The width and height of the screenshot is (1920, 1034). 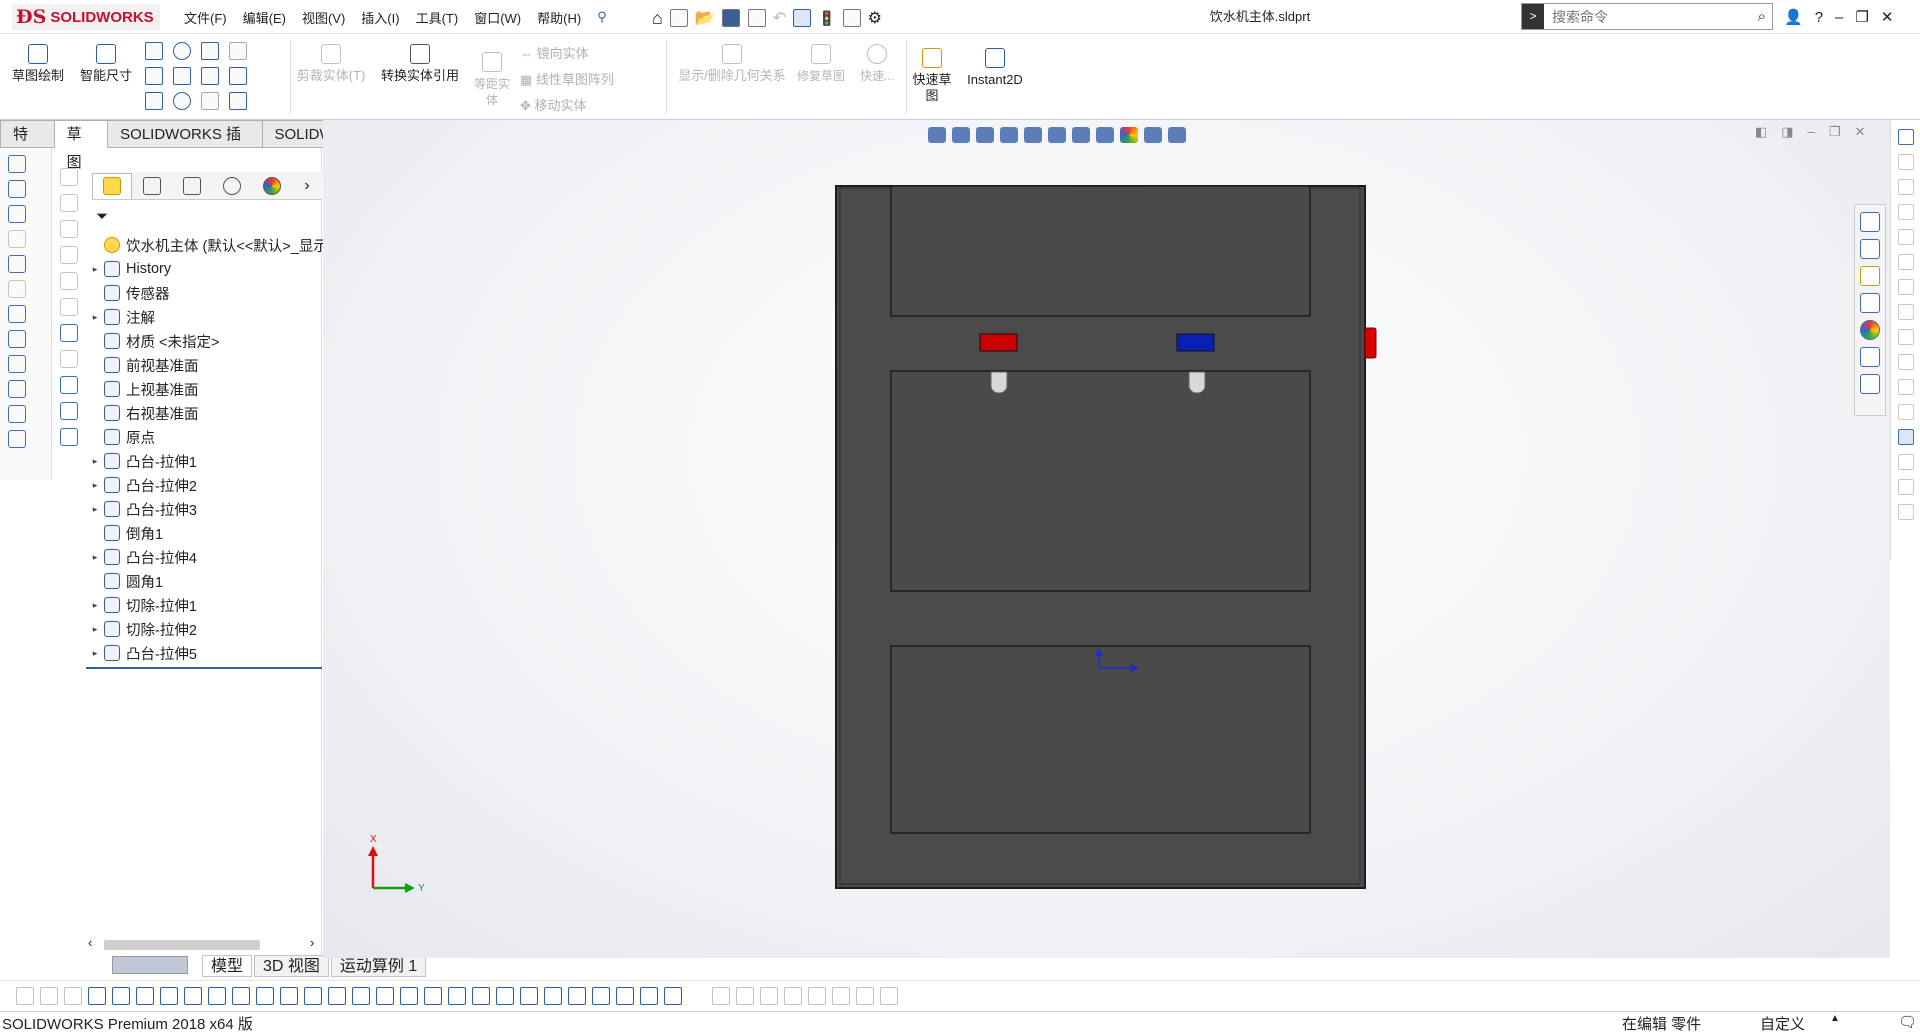 I want to click on display-style-icon, so click(x=1081, y=135).